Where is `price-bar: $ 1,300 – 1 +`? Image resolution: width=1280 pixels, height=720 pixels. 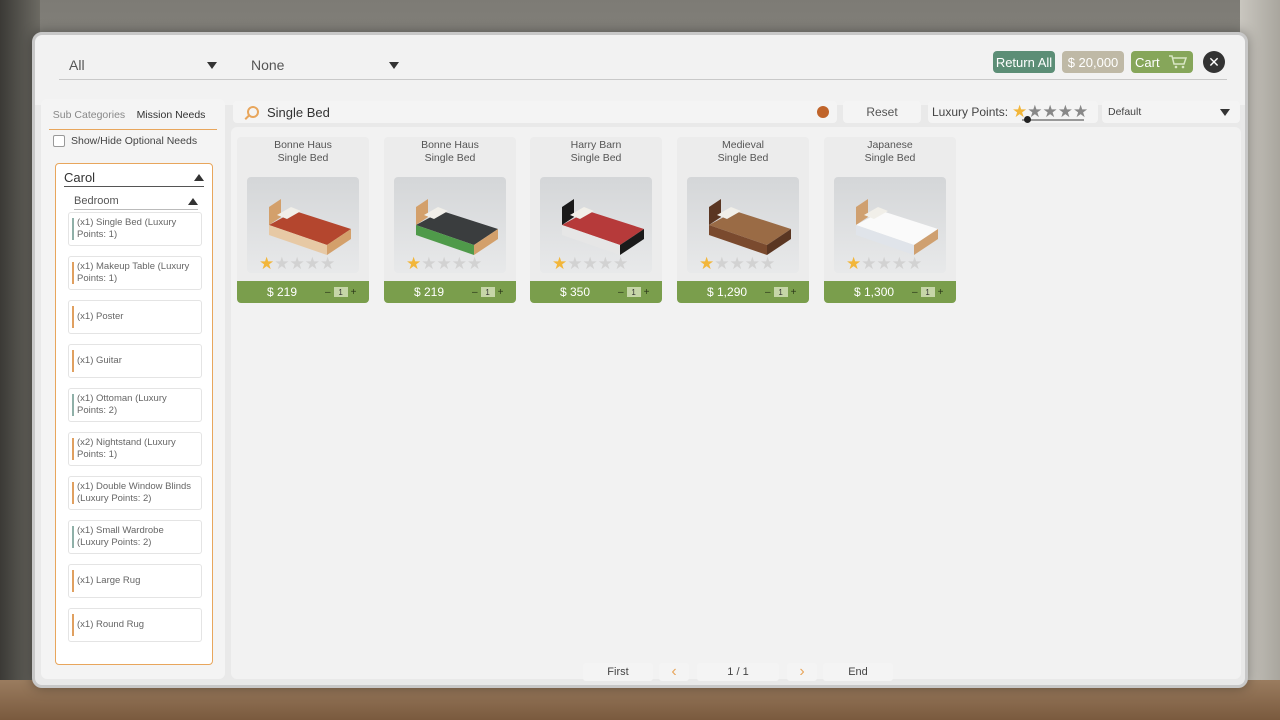
price-bar: $ 1,300 – 1 + is located at coordinates (890, 292).